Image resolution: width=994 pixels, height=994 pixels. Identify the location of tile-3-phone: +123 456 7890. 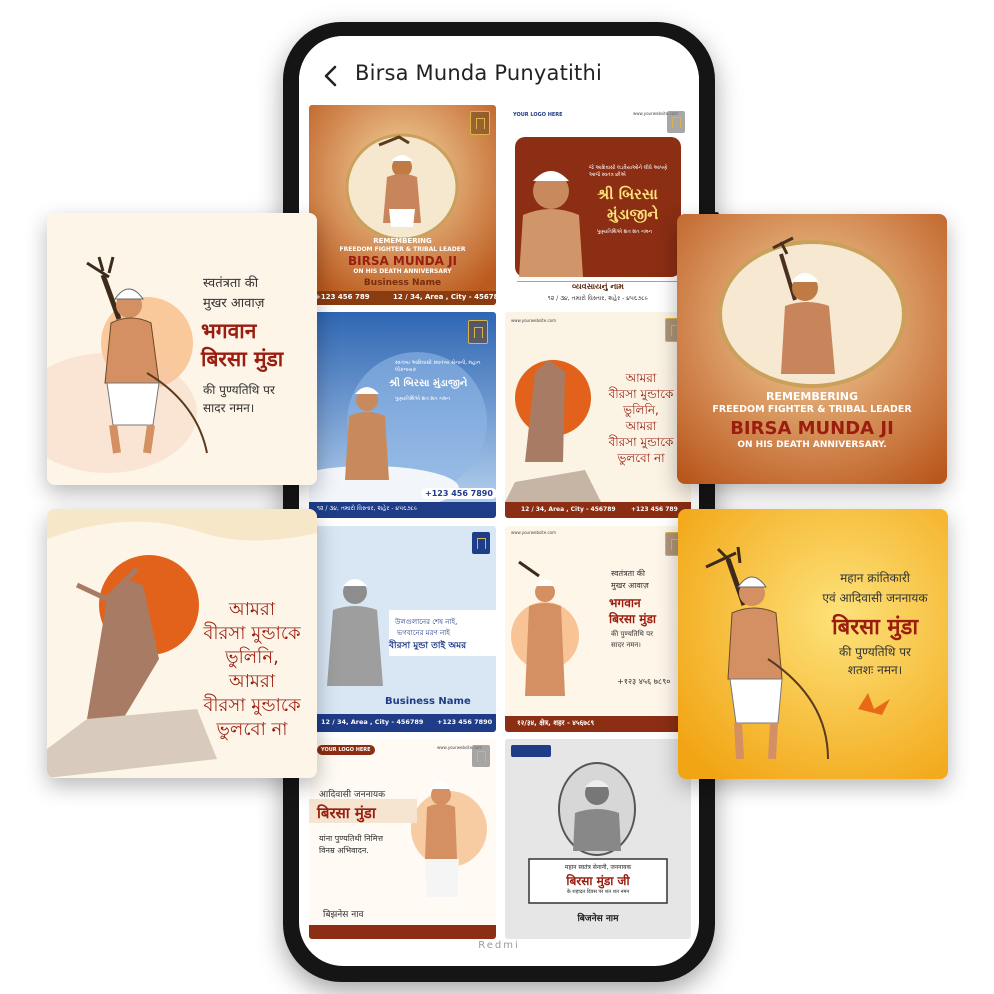
(458, 493).